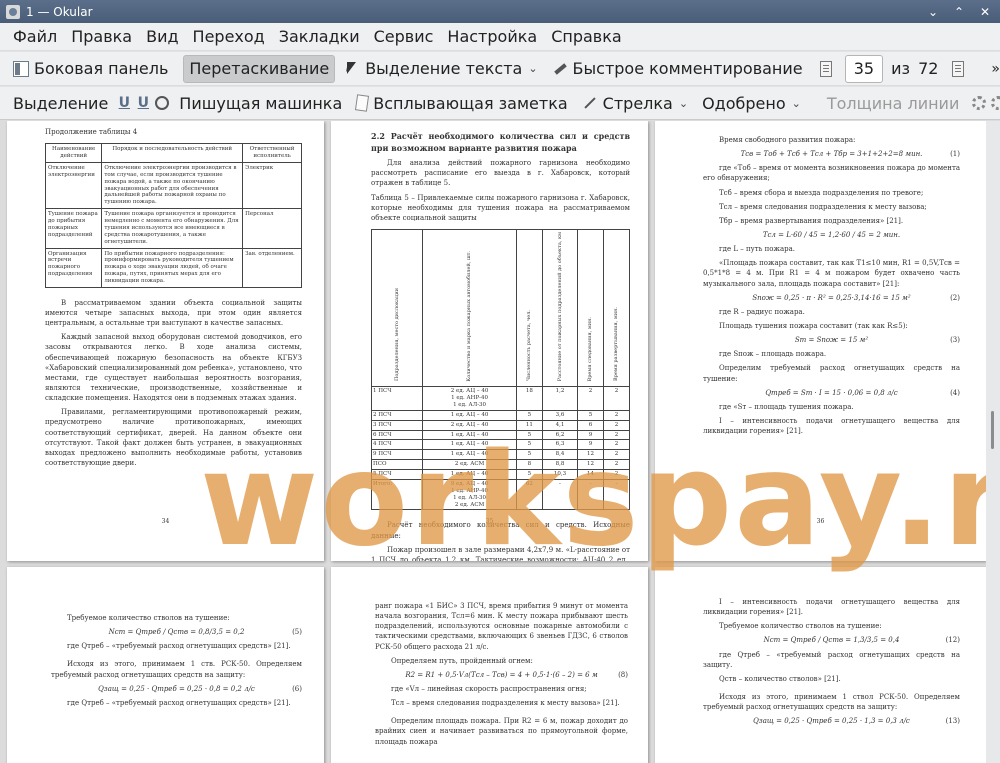 The image size is (1000, 763). Describe the element at coordinates (933, 12) in the screenshot. I see `minimize-button: ⌄` at that location.